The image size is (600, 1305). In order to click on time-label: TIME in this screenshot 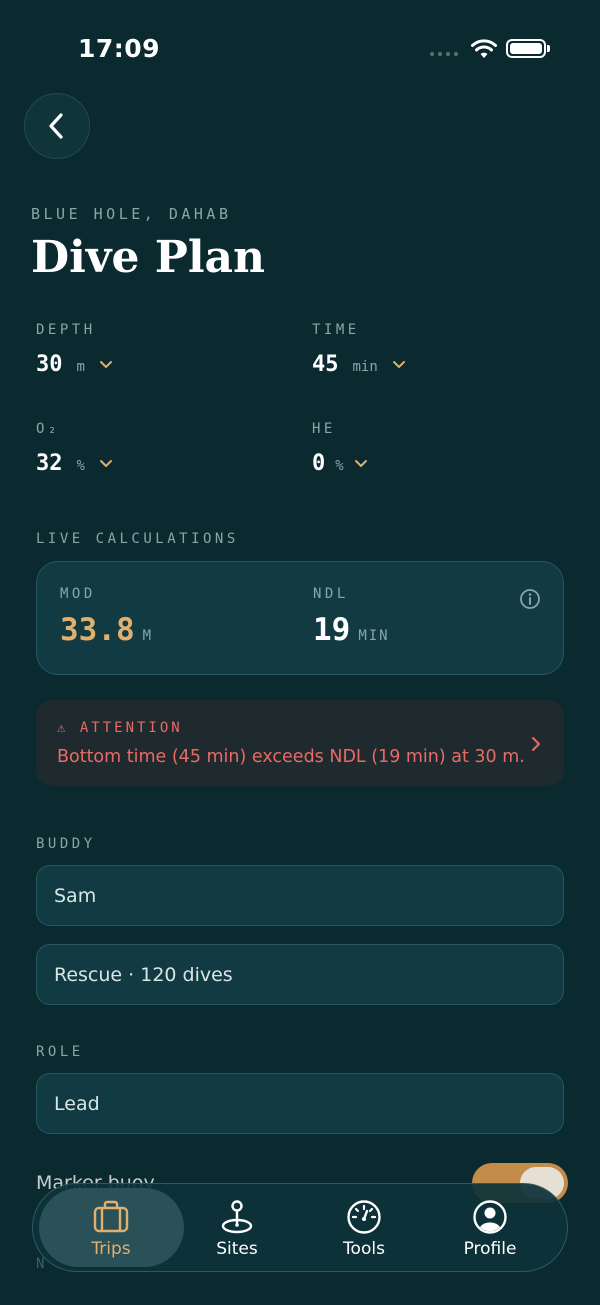, I will do `click(336, 330)`.